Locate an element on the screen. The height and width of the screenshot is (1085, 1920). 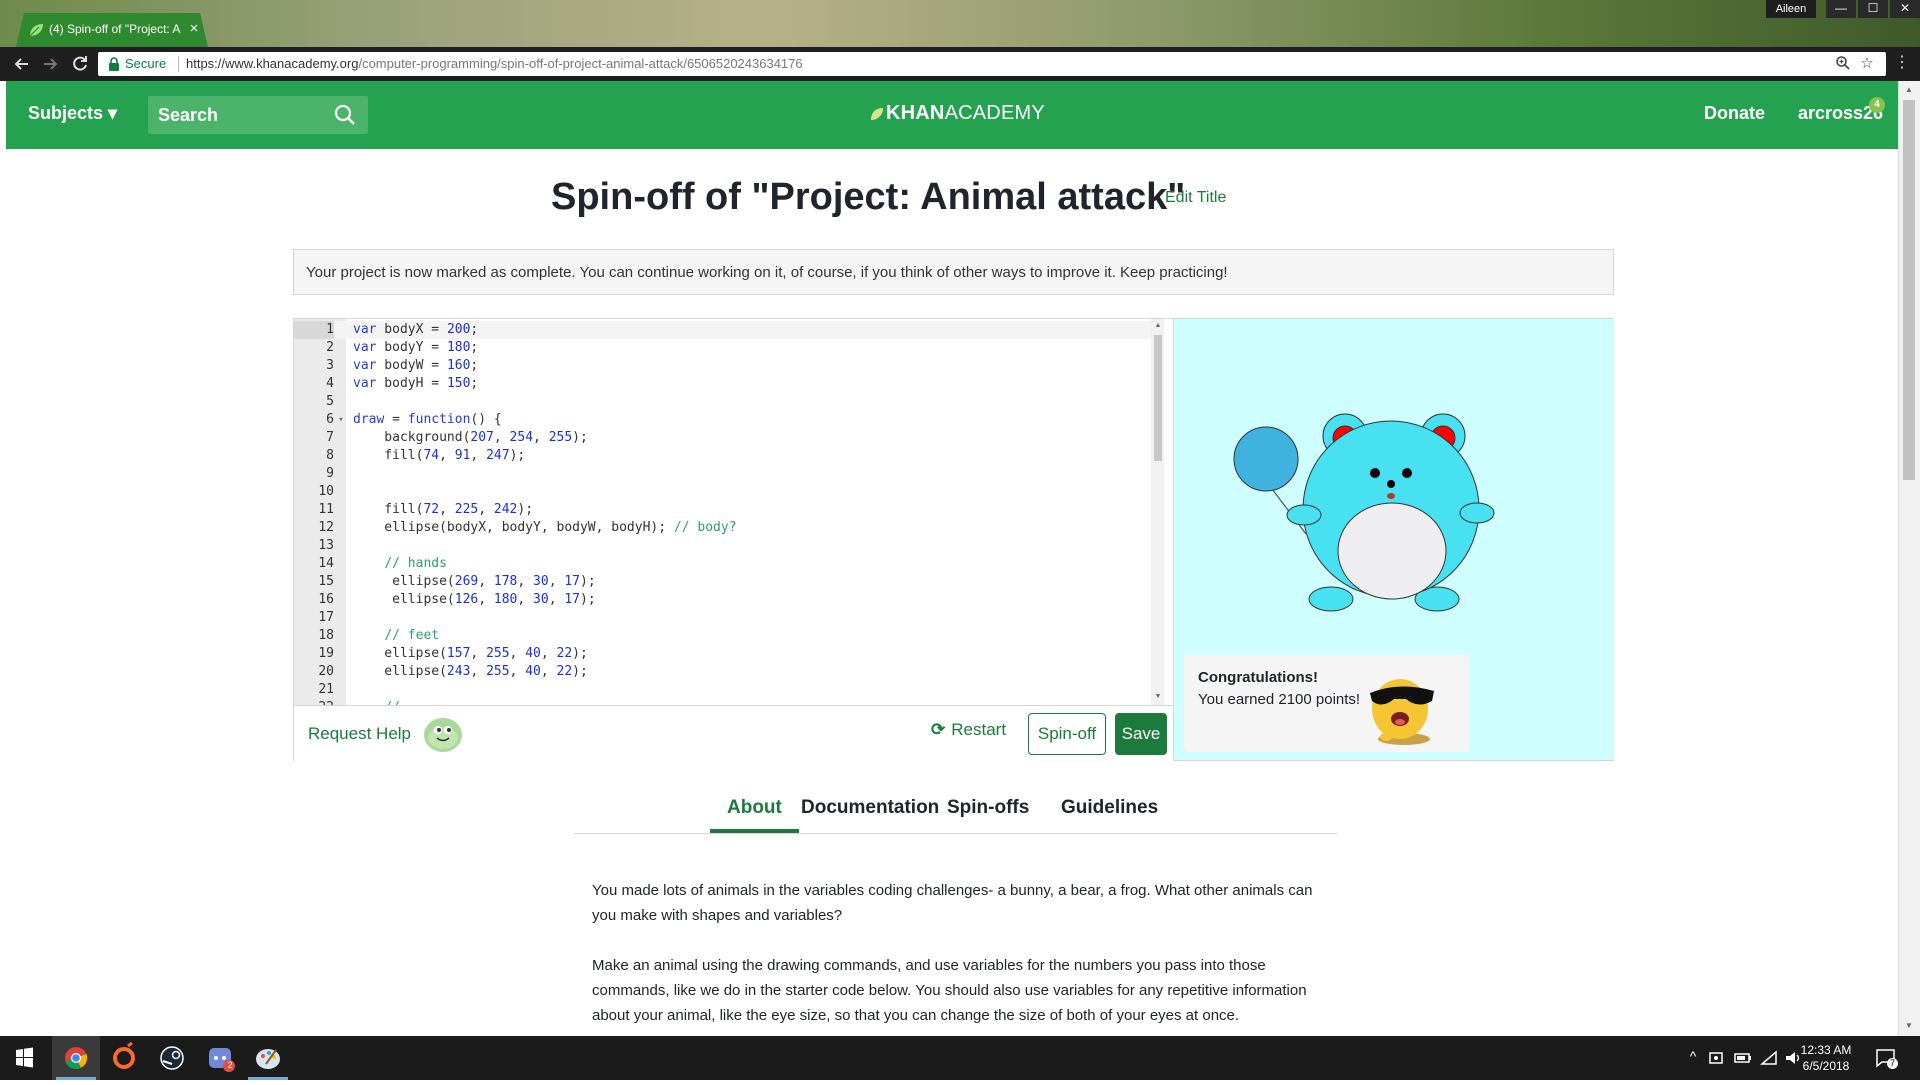
code-line: 17 is located at coordinates (729, 618).